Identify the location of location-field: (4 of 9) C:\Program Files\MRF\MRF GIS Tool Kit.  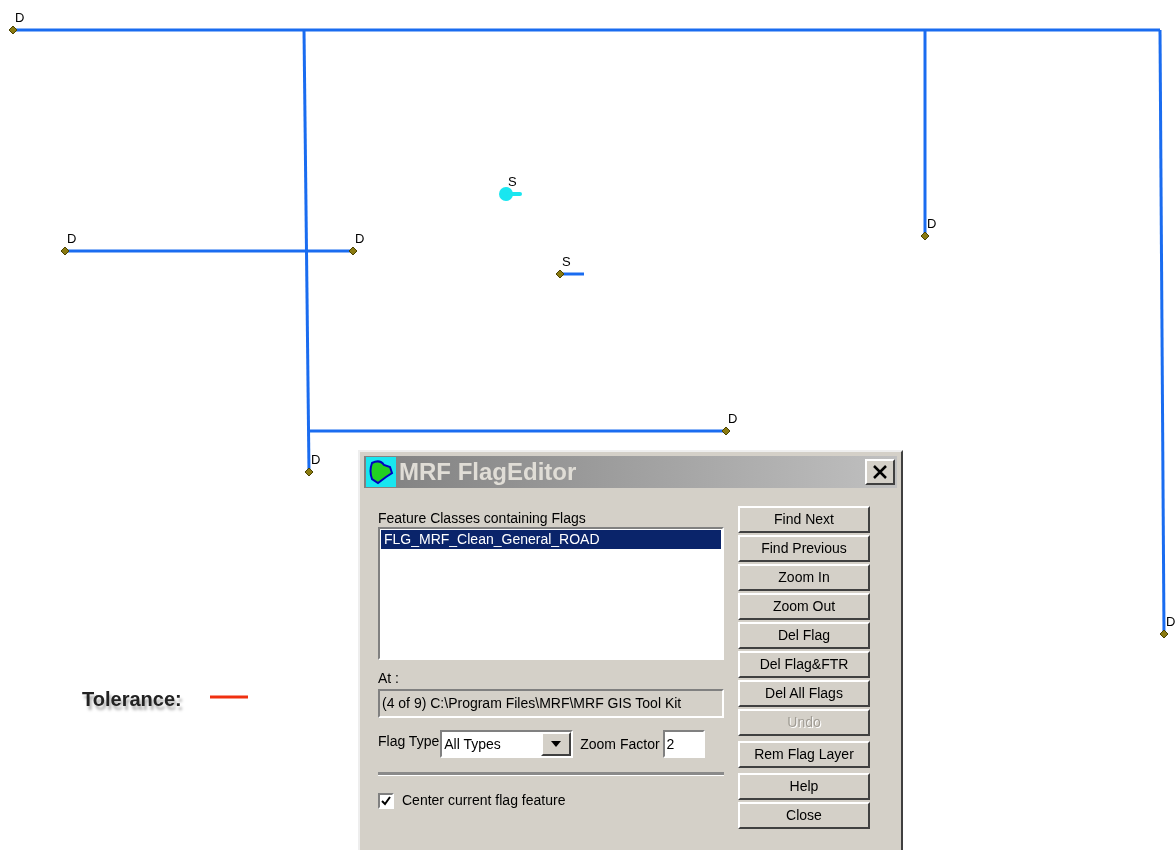
(551, 703).